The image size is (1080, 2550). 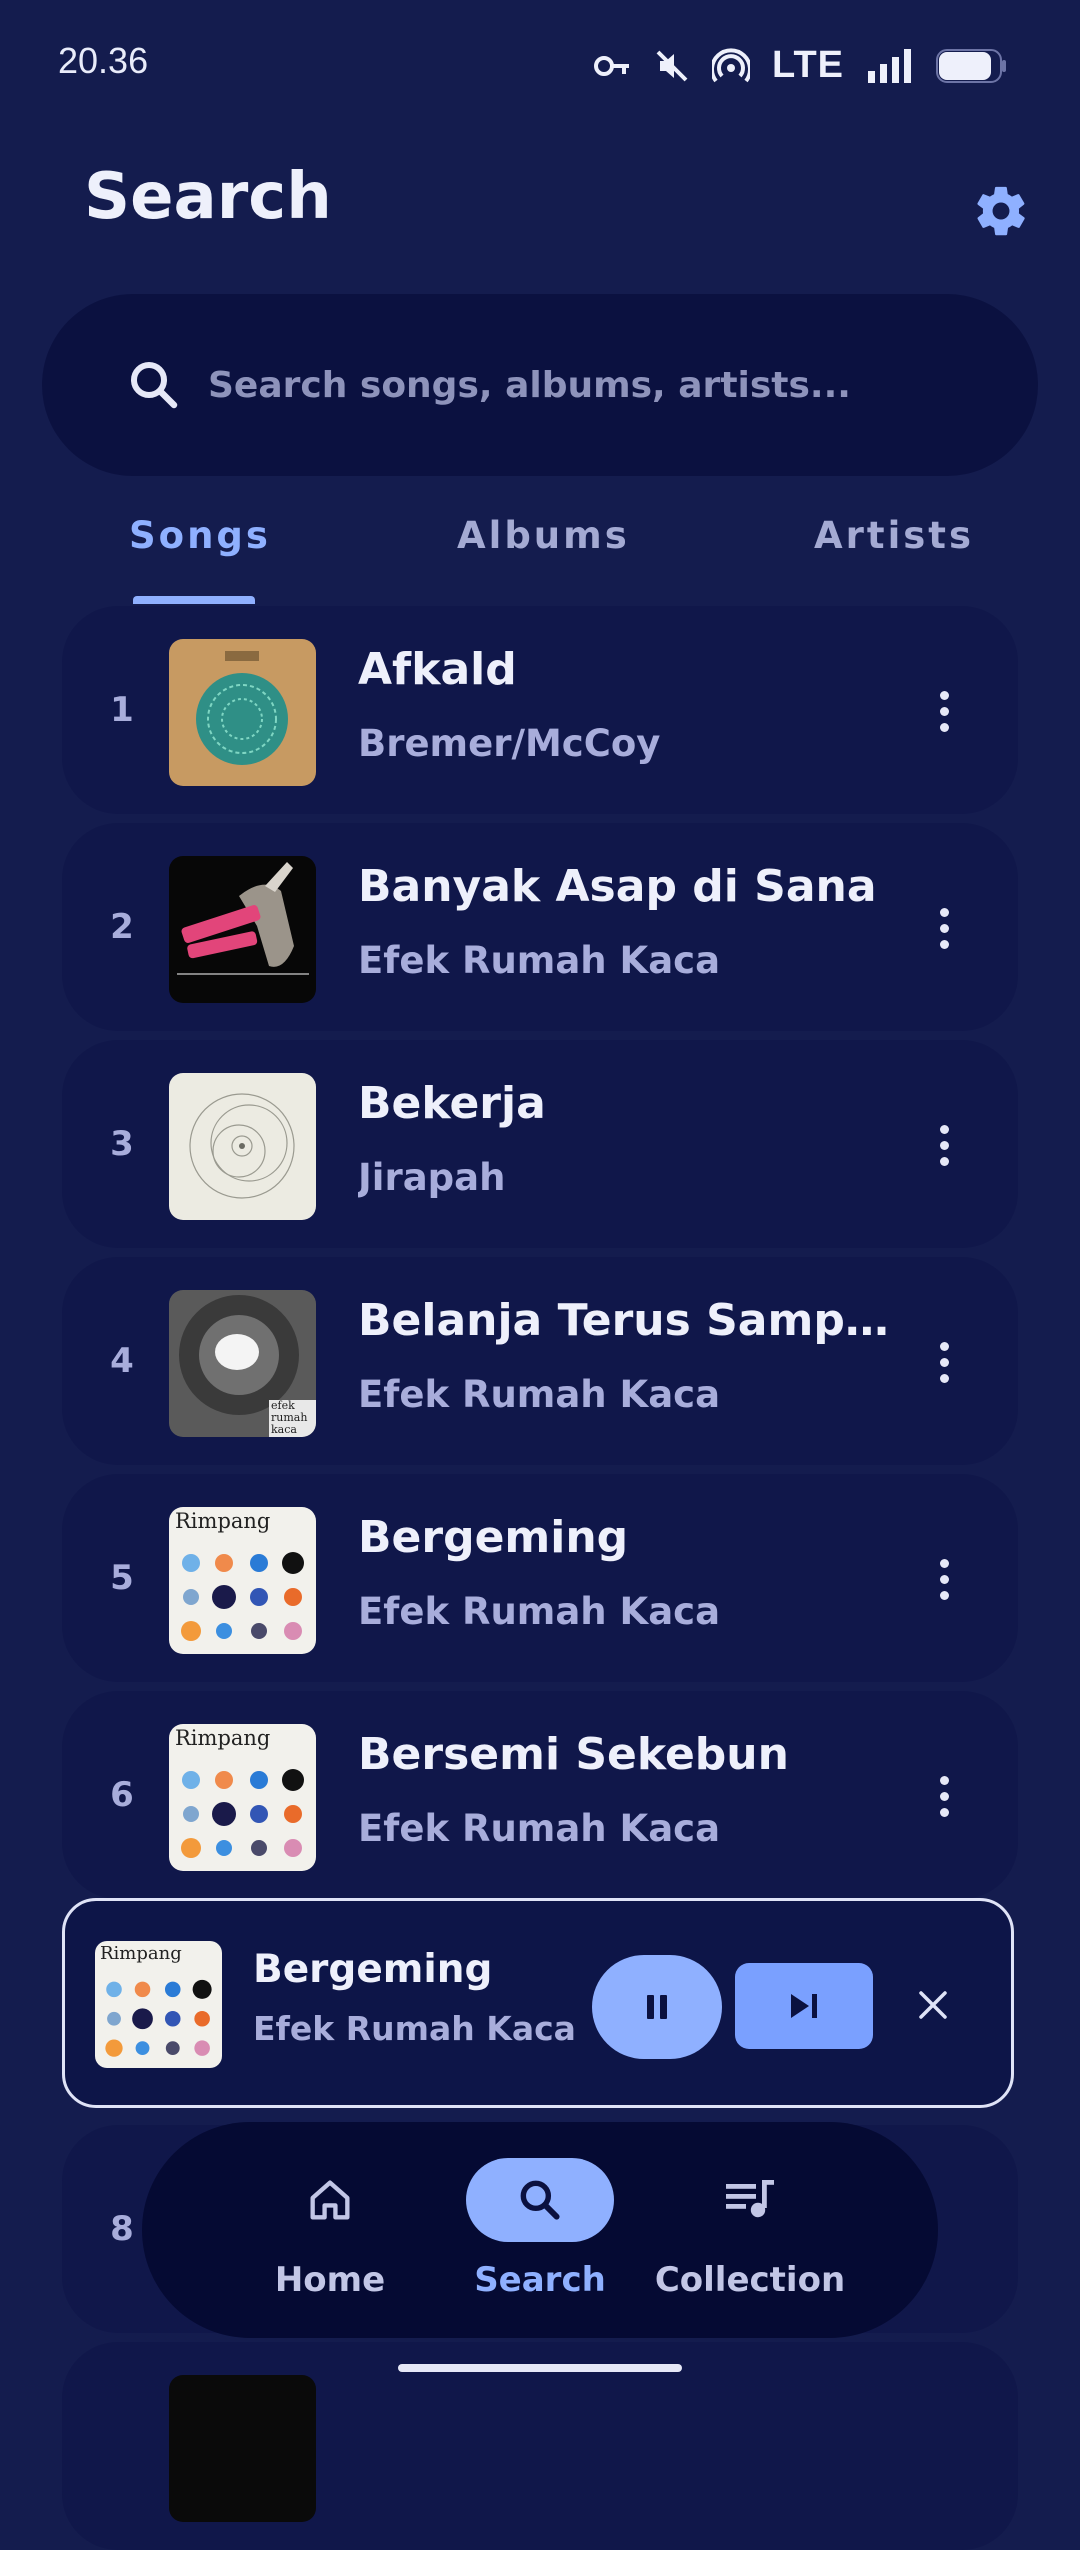 I want to click on song-row: 5 Rimpang Bergeming Efek Rumah Kaca, so click(x=540, y=1578).